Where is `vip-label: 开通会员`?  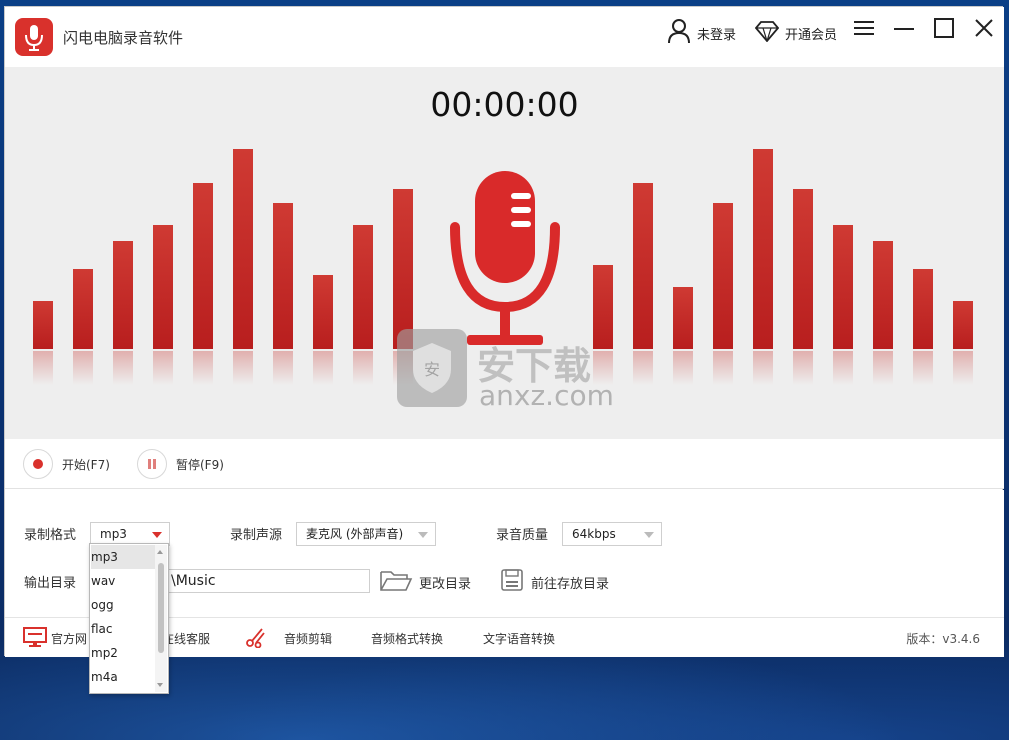 vip-label: 开通会员 is located at coordinates (811, 35).